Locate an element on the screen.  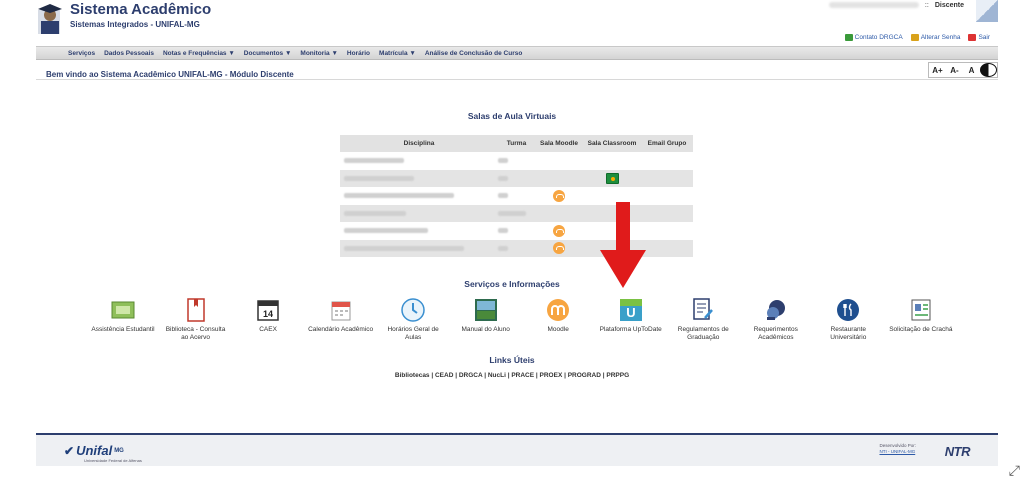
nav-horario: Horário is located at coordinates (358, 53).